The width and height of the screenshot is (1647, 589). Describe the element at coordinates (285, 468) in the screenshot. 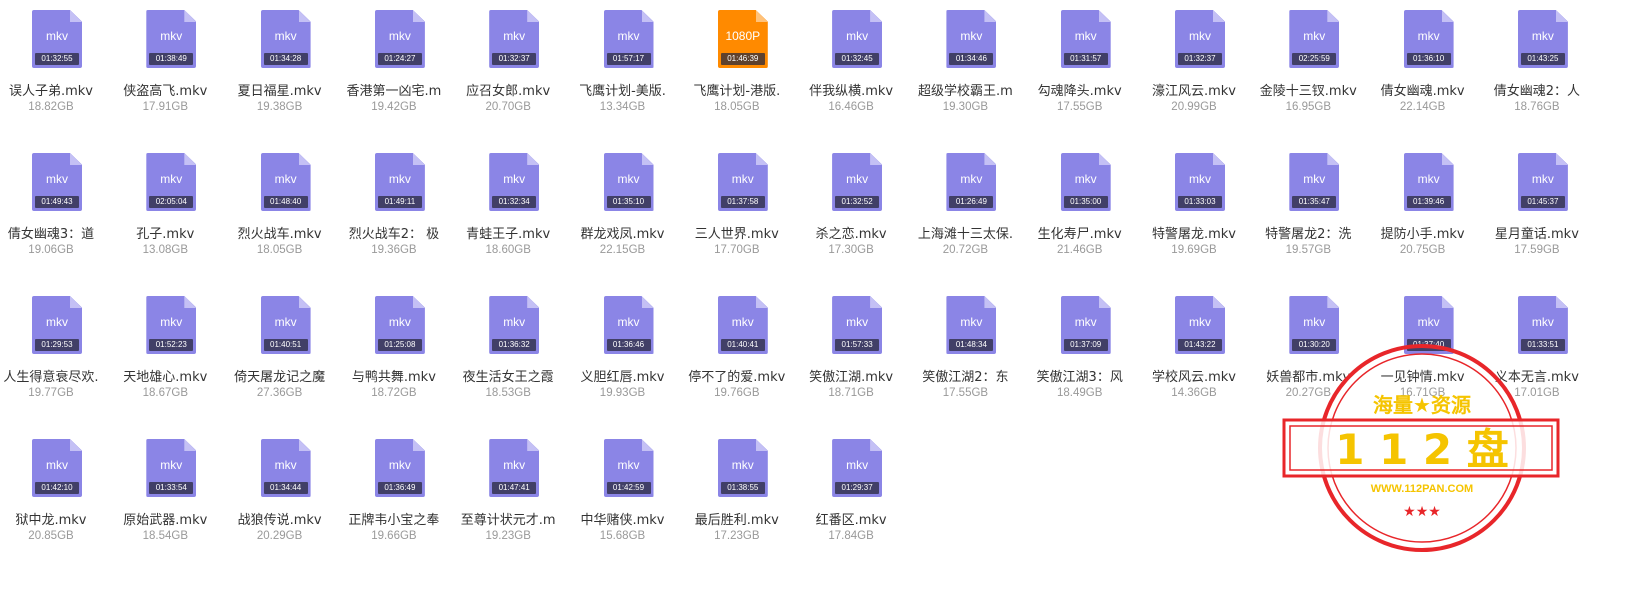

I see `video-file-icon: mkv 01:34:44` at that location.